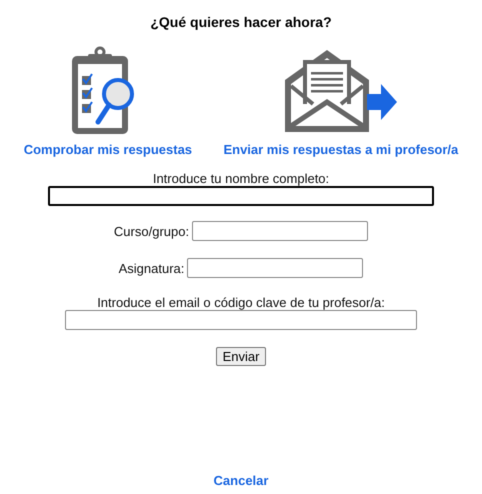 The width and height of the screenshot is (482, 494). I want to click on option-link: Enviar mis respuestas a mi profesor/a, so click(340, 149).